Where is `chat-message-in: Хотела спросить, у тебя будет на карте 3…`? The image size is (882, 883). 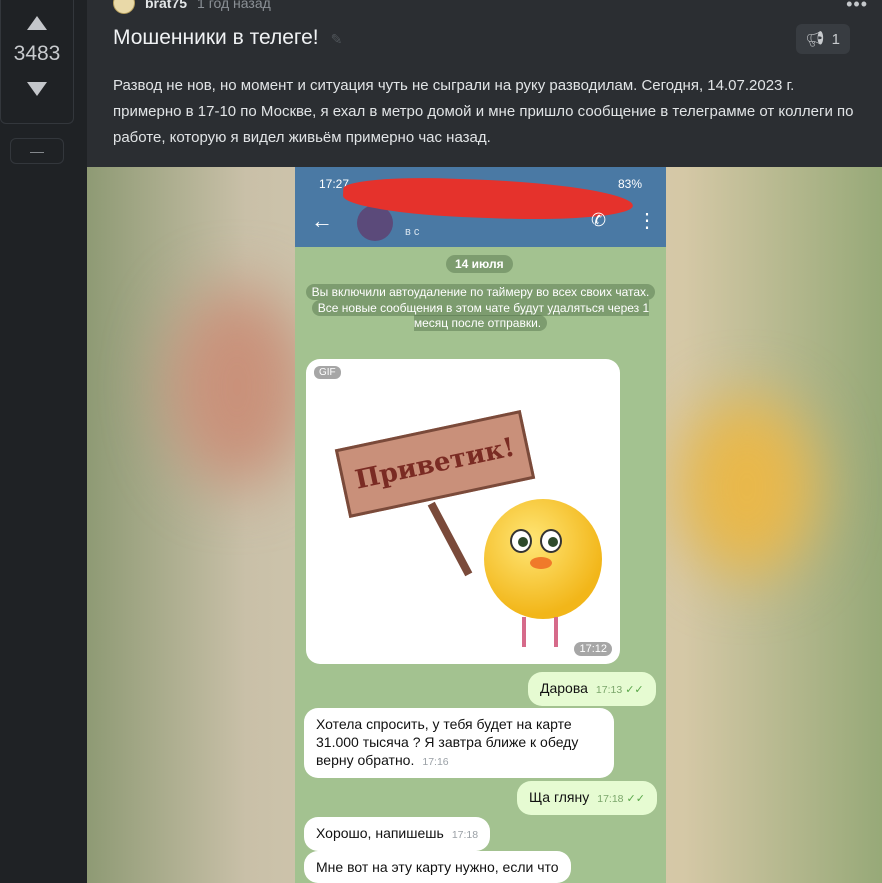 chat-message-in: Хотела спросить, у тебя будет на карте 3… is located at coordinates (459, 743).